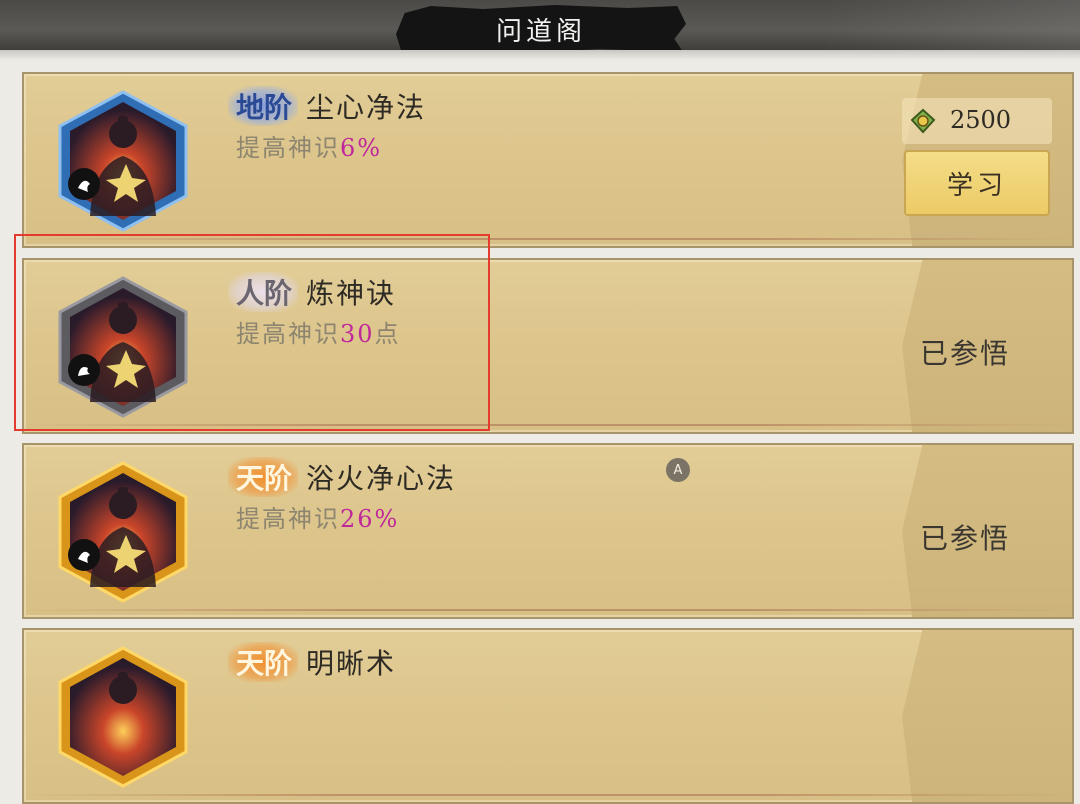  I want to click on overlay-marker: A, so click(678, 470).